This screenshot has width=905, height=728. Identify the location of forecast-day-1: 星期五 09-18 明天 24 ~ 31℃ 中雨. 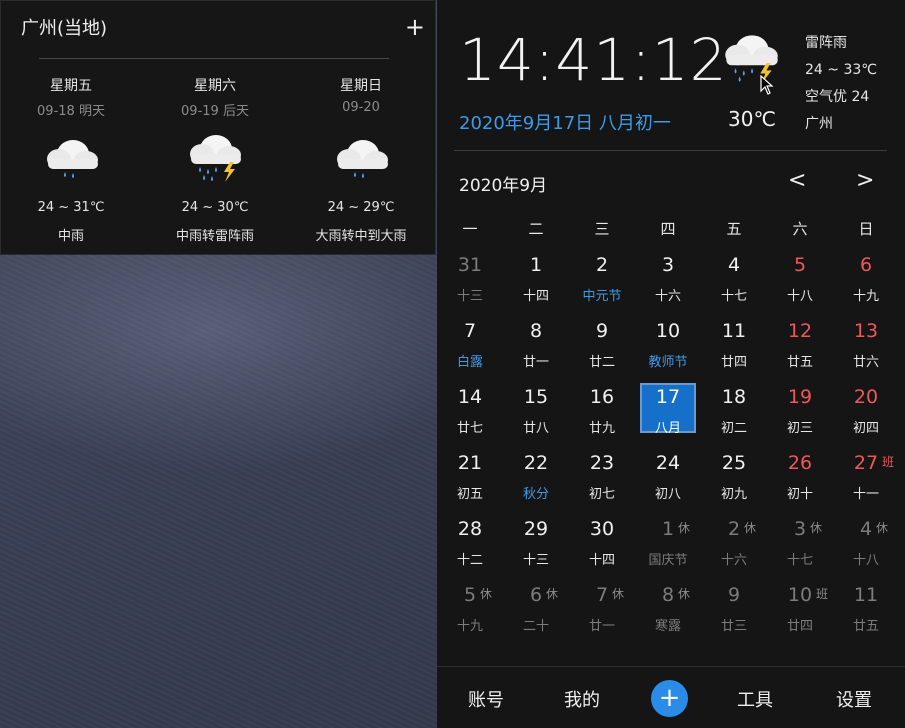
(71, 159).